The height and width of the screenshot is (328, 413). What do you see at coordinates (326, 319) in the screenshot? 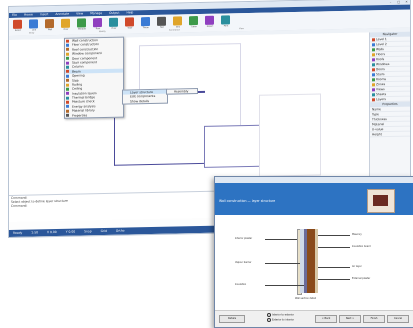
I see `back-button: < Back` at bounding box center [326, 319].